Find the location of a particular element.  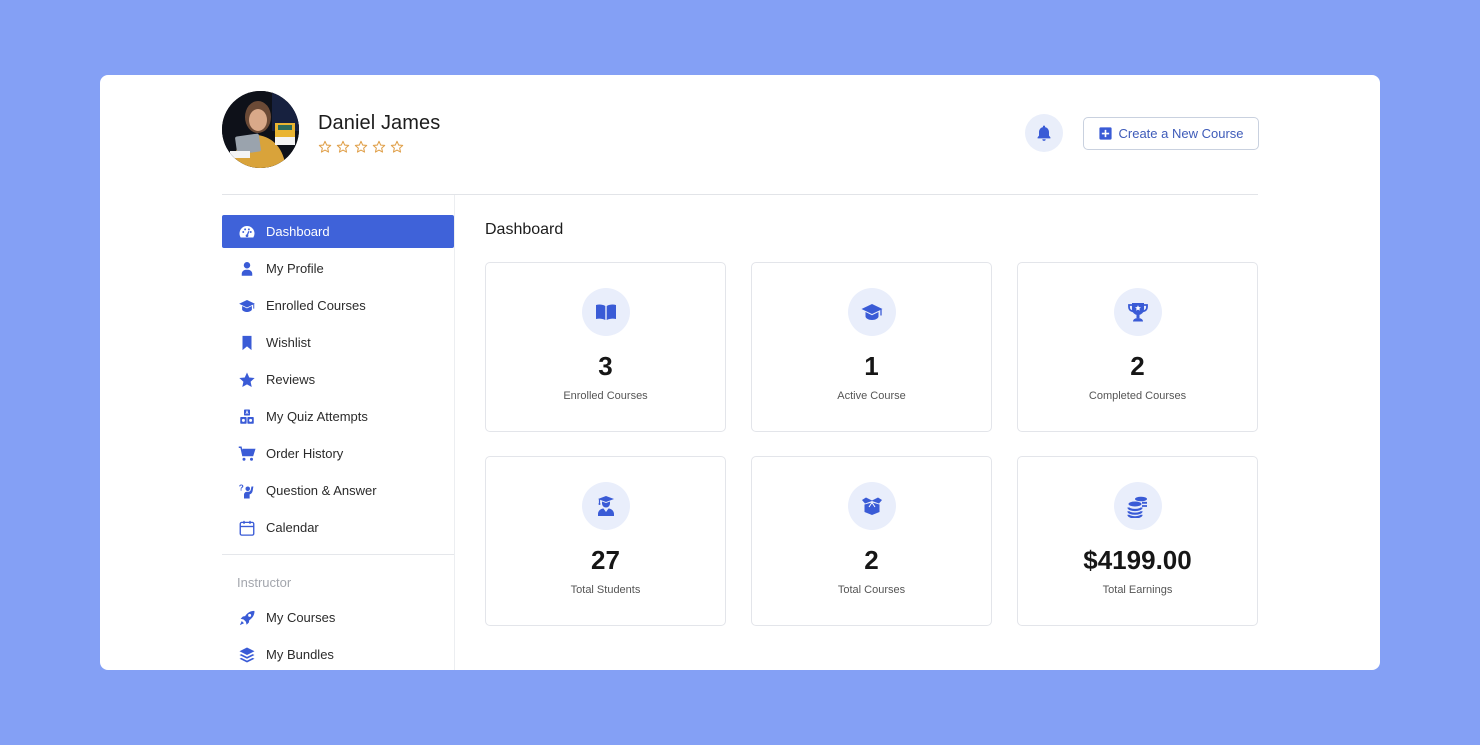

open-book-icon is located at coordinates (606, 312).